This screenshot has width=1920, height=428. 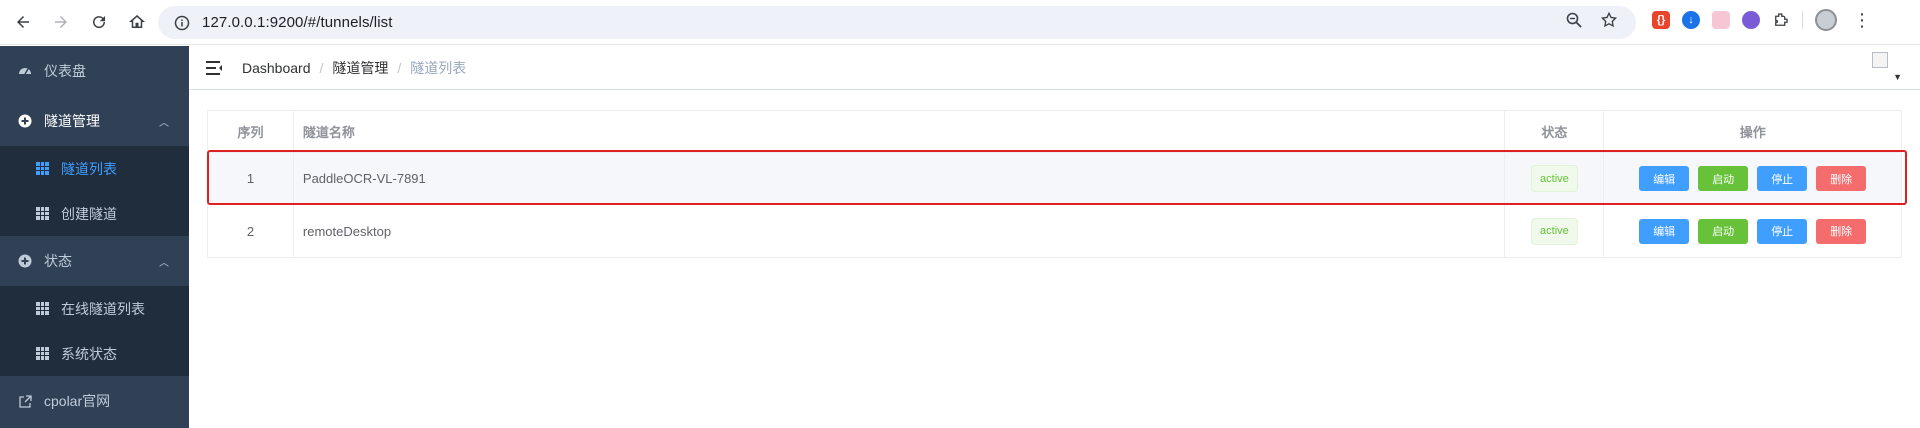 What do you see at coordinates (1661, 20) in the screenshot?
I see `extension-icon: {}` at bounding box center [1661, 20].